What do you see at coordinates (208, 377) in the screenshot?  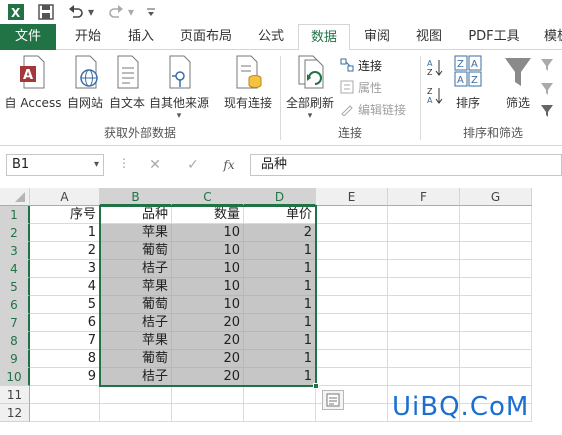 I see `cell-c10: 20` at bounding box center [208, 377].